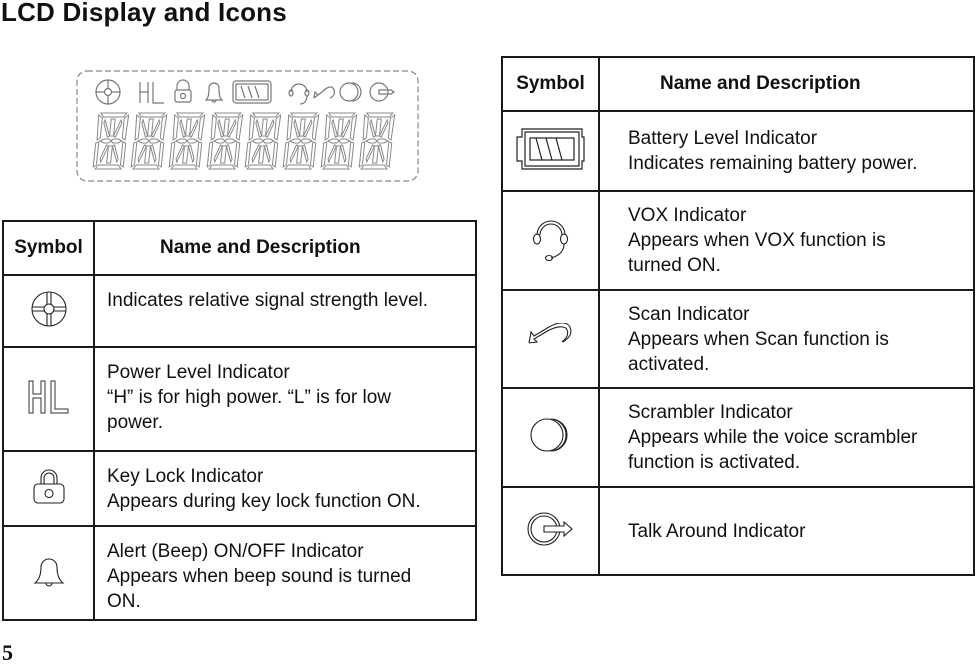  Describe the element at coordinates (714, 462) in the screenshot. I see `row-description: function is activated.` at that location.